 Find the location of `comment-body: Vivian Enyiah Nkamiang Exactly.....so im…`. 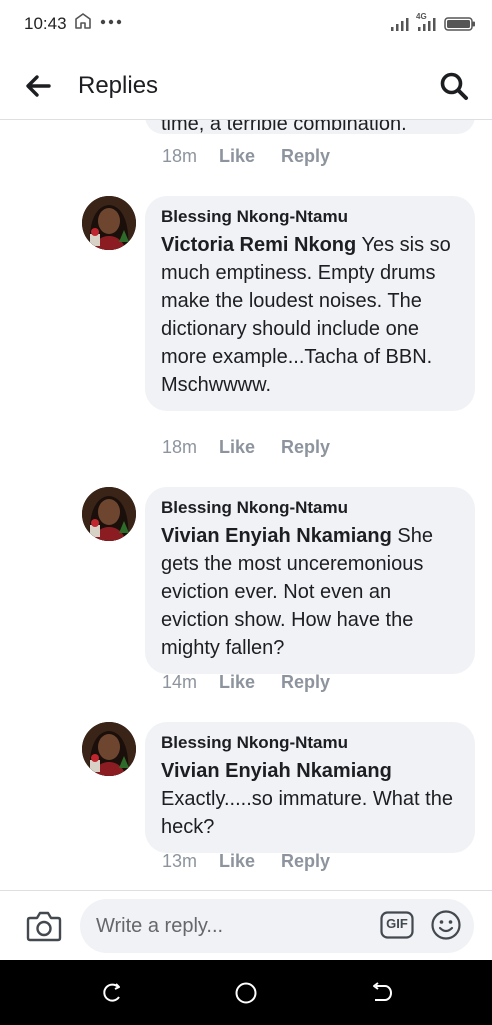

comment-body: Vivian Enyiah Nkamiang Exactly.....so im… is located at coordinates (310, 799).